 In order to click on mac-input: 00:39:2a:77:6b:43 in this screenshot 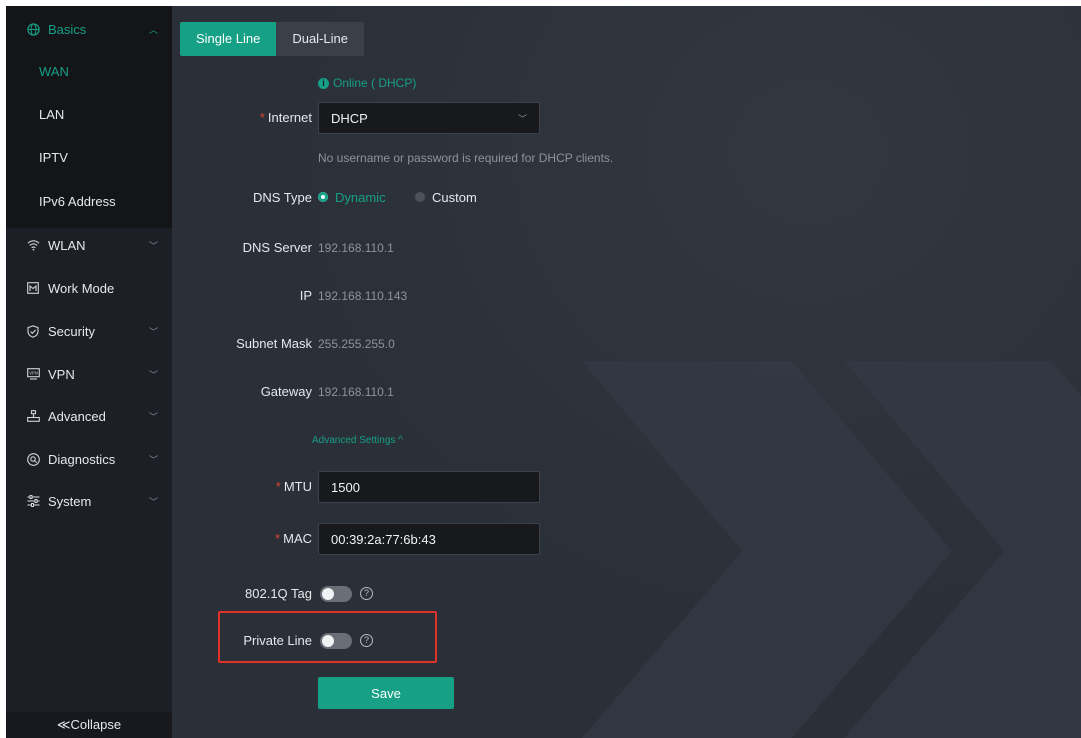, I will do `click(429, 539)`.